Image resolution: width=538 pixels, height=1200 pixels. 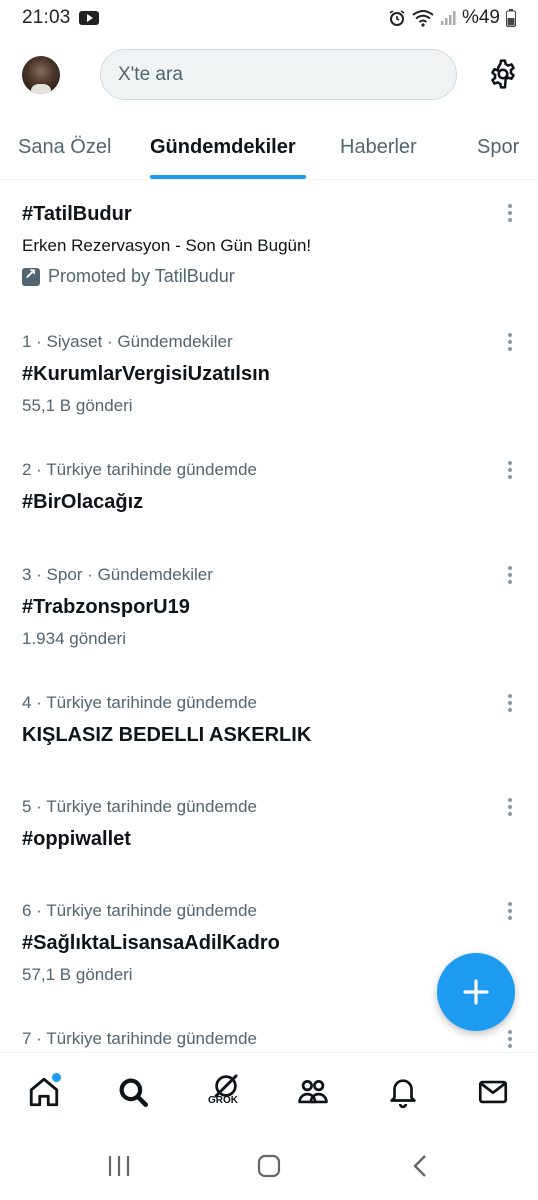 I want to click on promoted-label: Promoted by TatilBudur, so click(x=128, y=276).